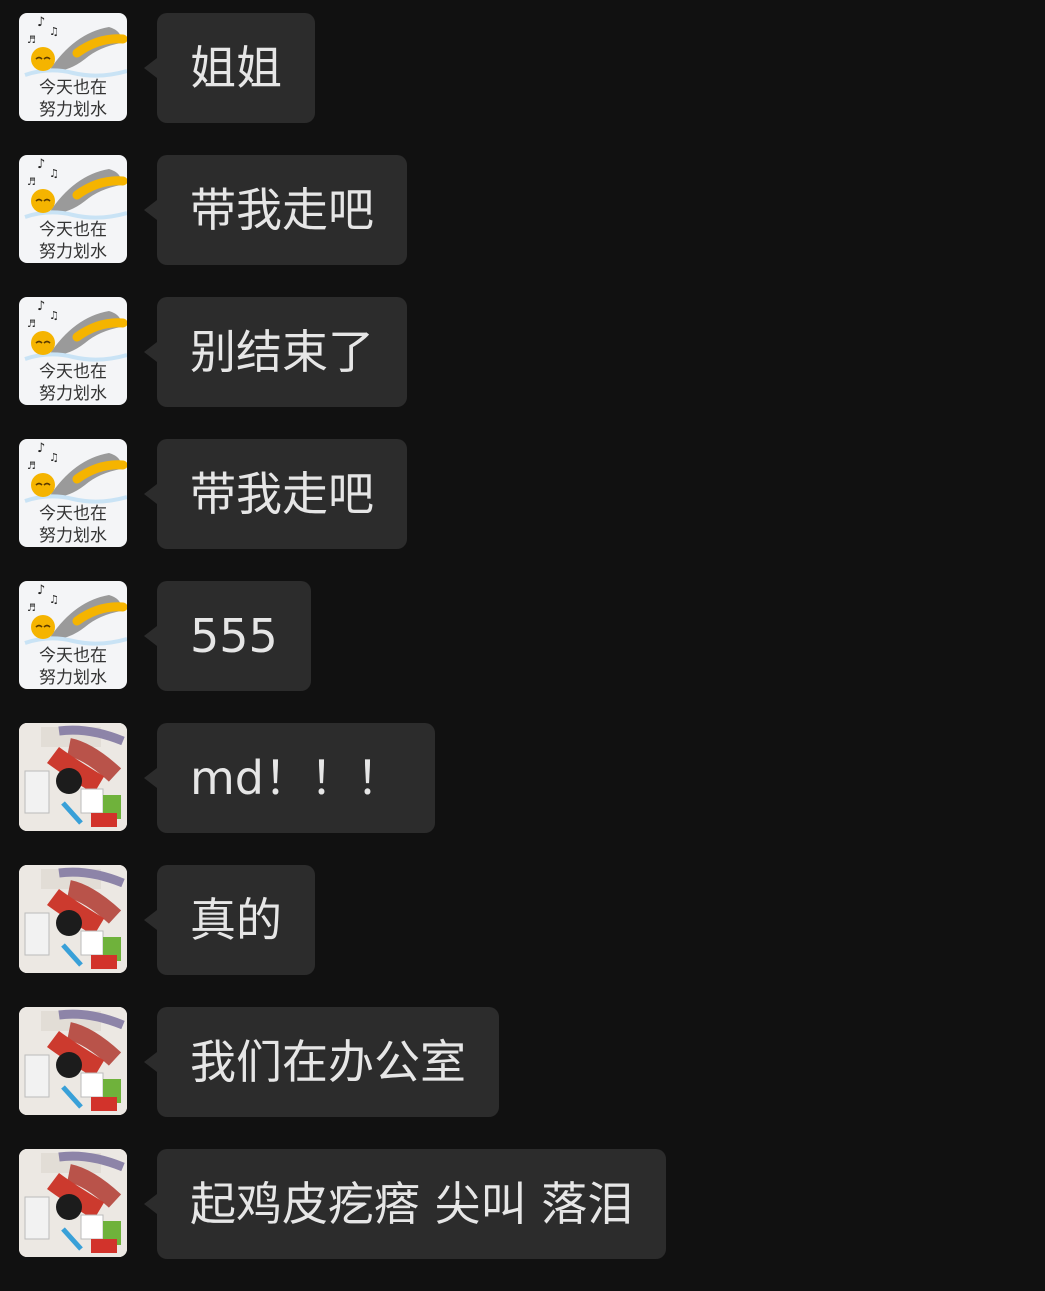  Describe the element at coordinates (522, 920) in the screenshot. I see `message-row: 真的` at that location.